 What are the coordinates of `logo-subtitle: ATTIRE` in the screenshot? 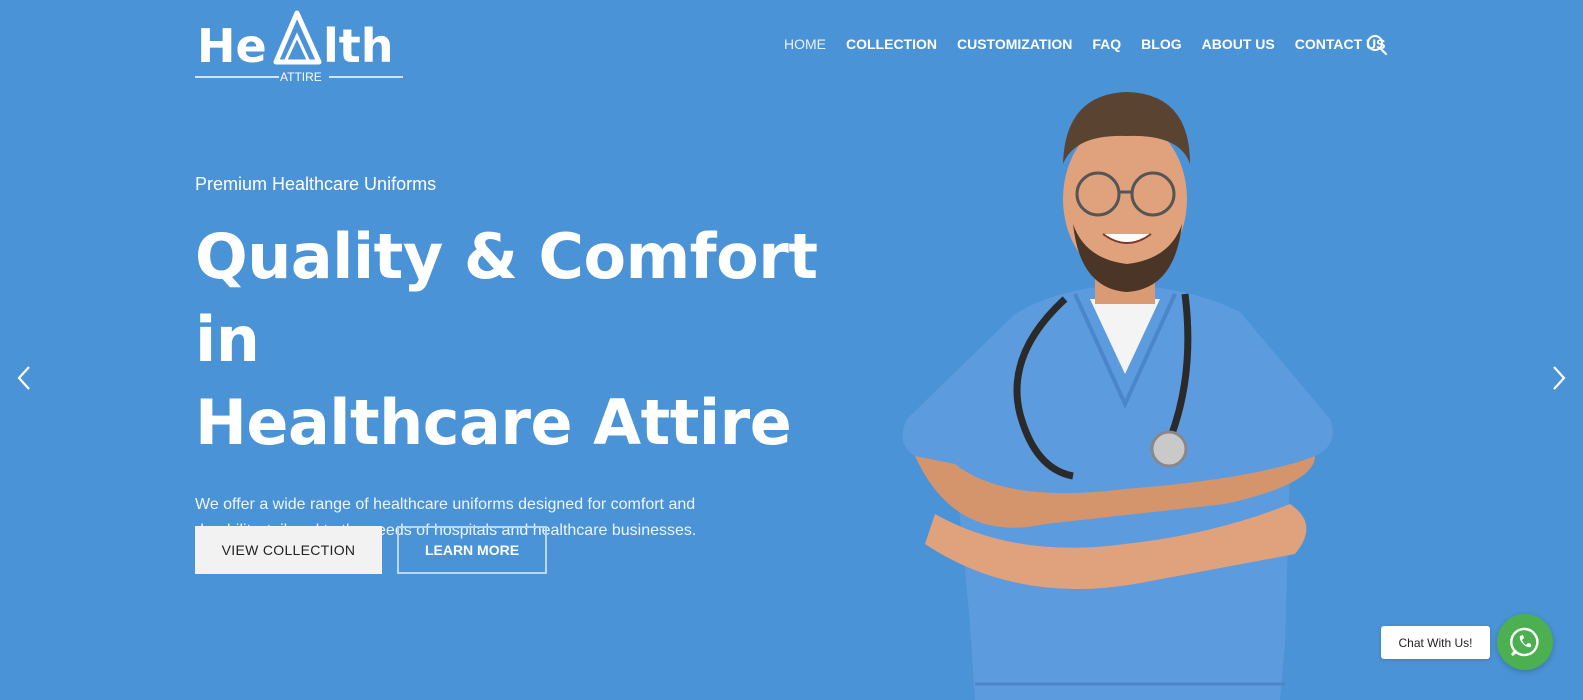 It's located at (301, 76).